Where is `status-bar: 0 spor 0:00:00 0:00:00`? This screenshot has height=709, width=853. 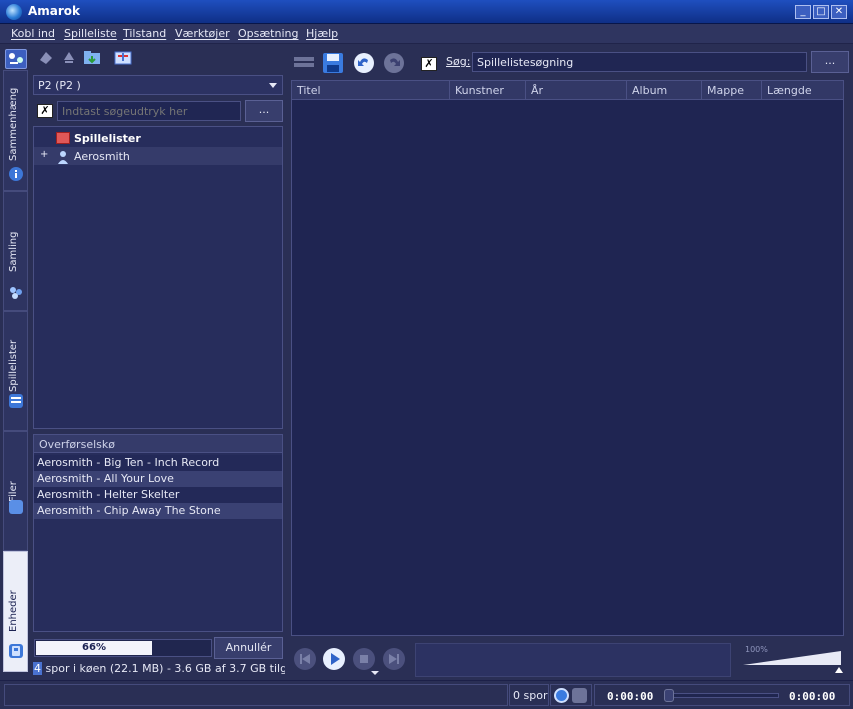
status-bar: 0 spor 0:00:00 0:00:00 is located at coordinates (426, 694).